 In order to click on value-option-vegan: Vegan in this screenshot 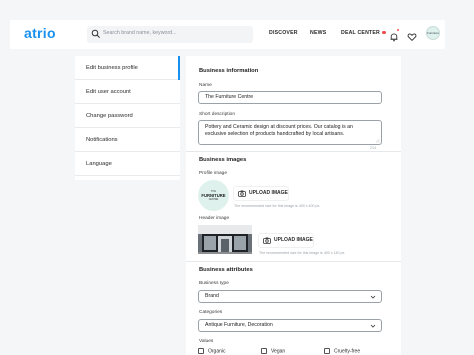, I will do `click(273, 351)`.